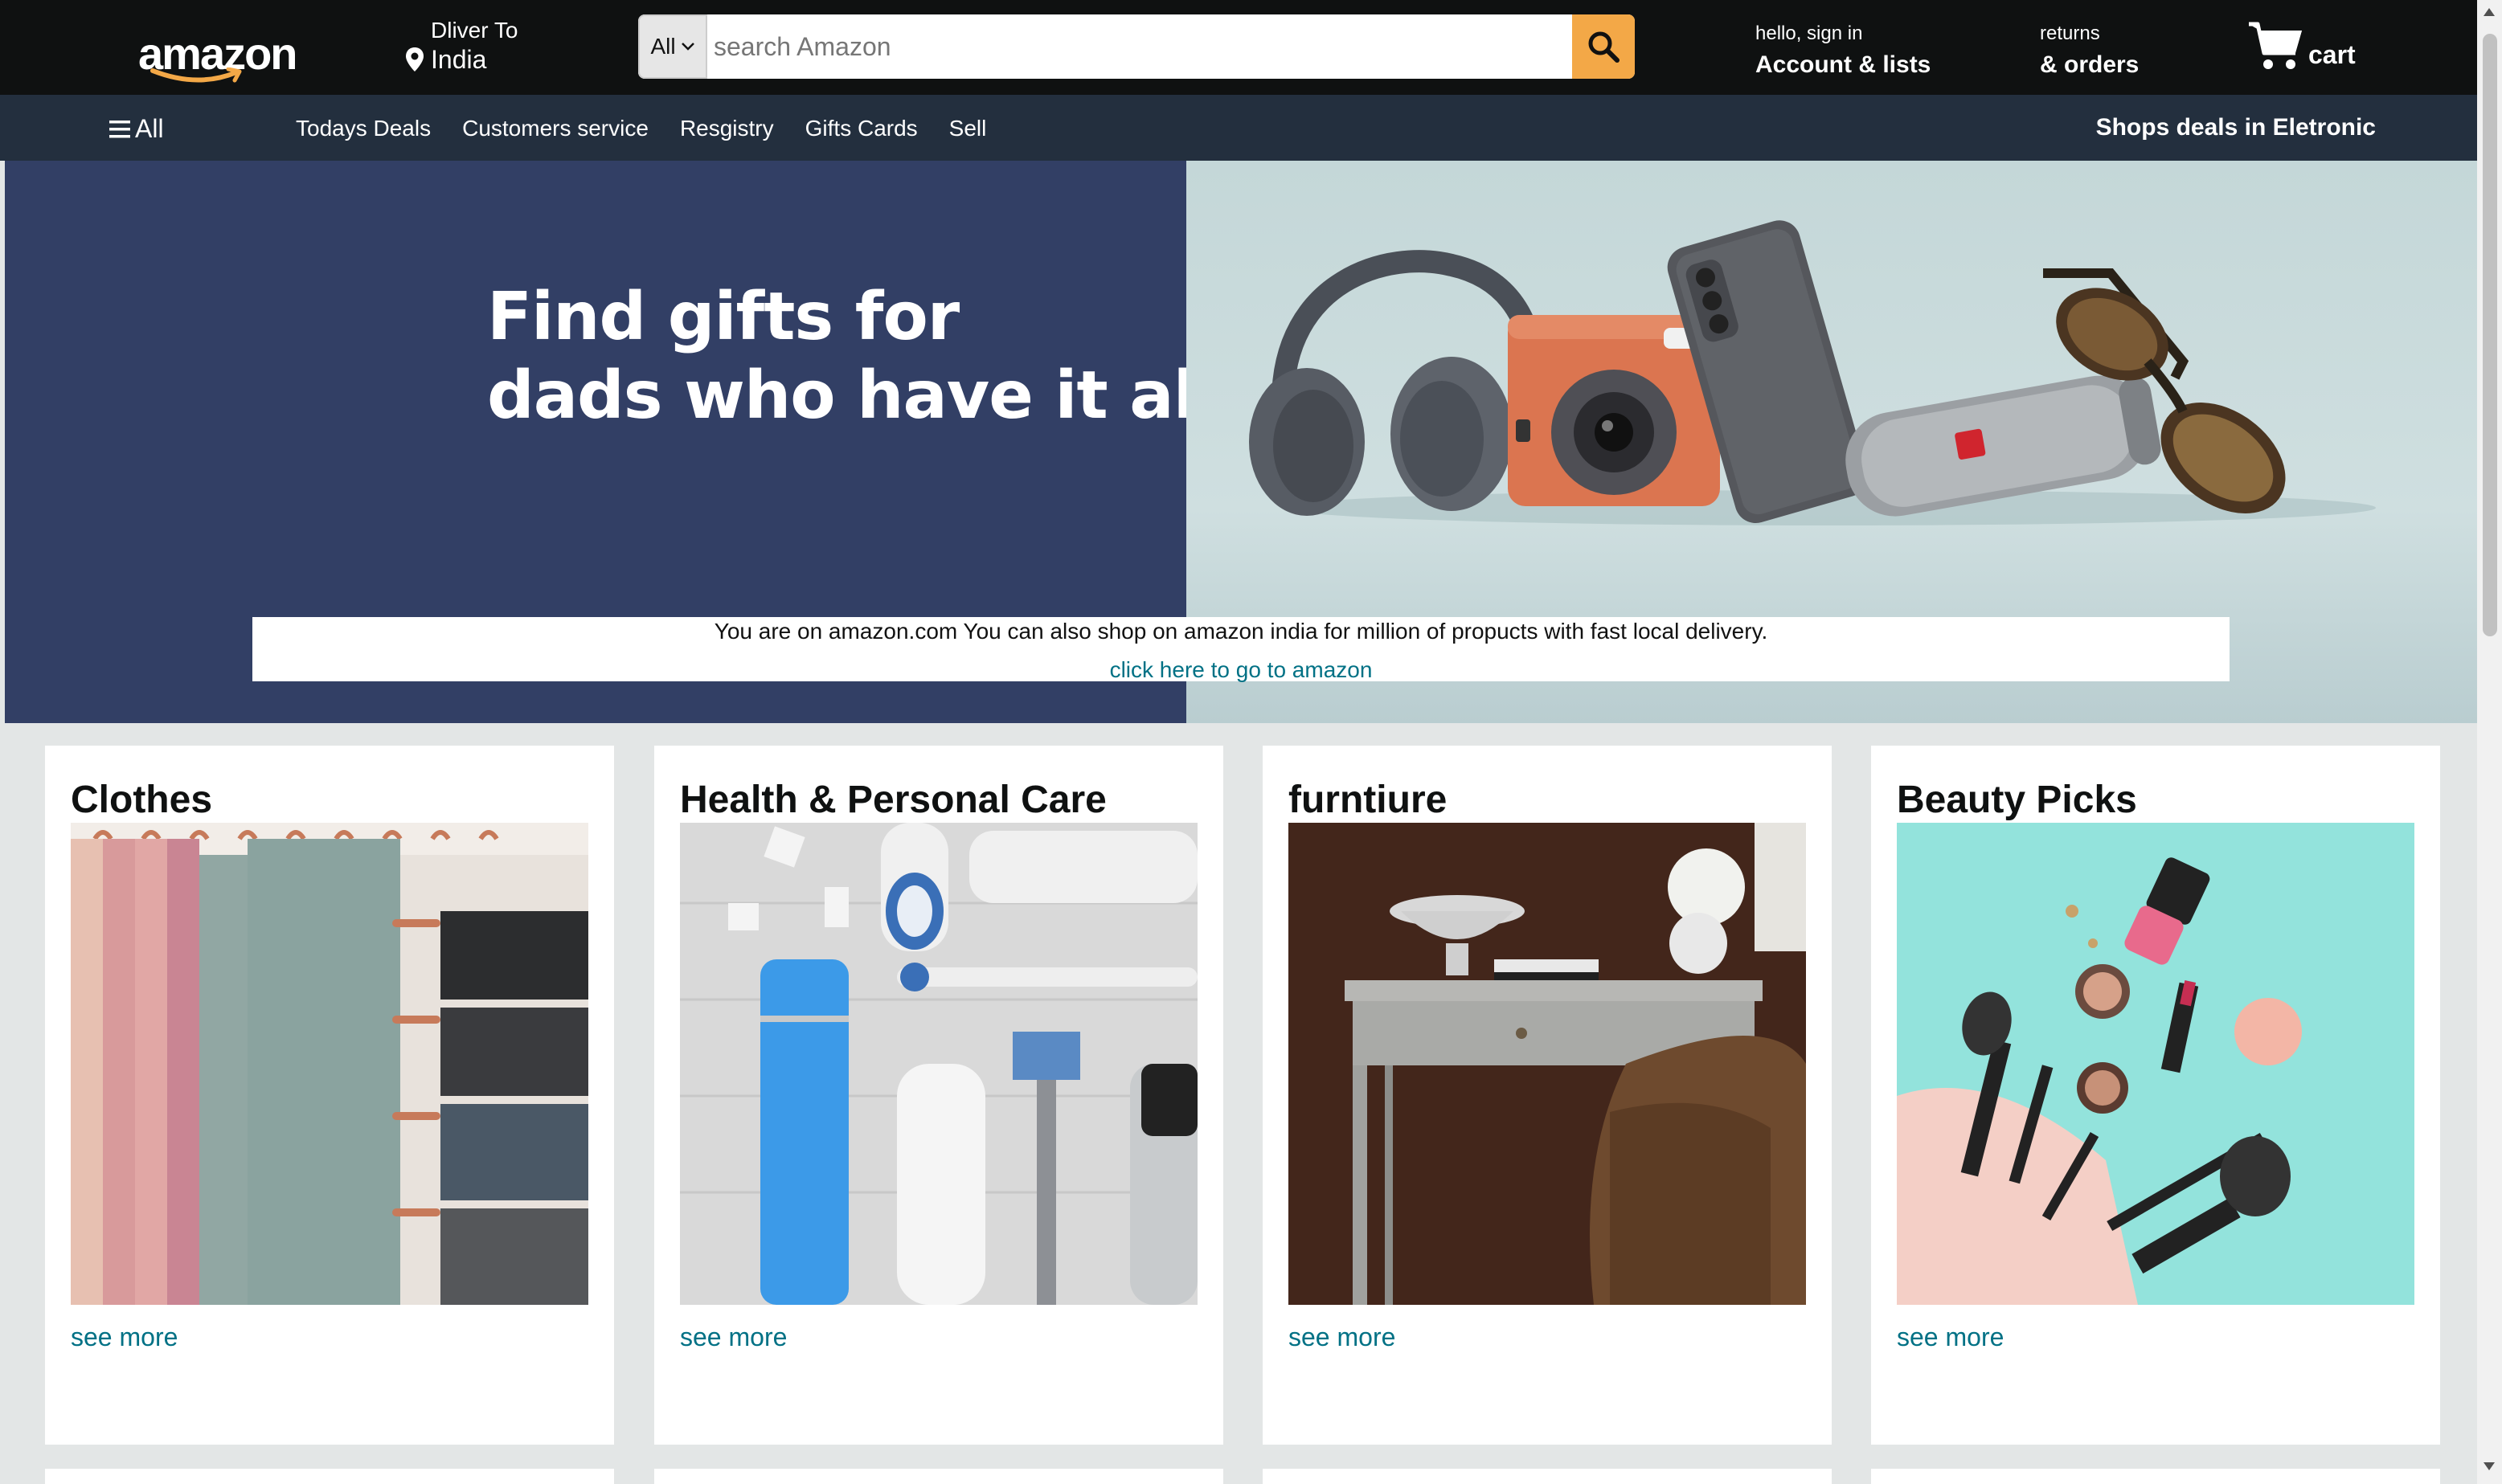 Image resolution: width=2502 pixels, height=1484 pixels. I want to click on search-button, so click(1604, 46).